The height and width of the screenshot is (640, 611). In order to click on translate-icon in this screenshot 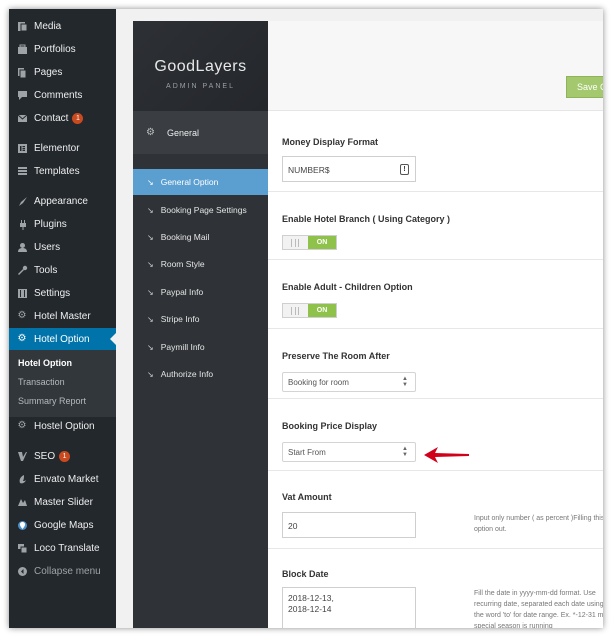, I will do `click(22, 548)`.